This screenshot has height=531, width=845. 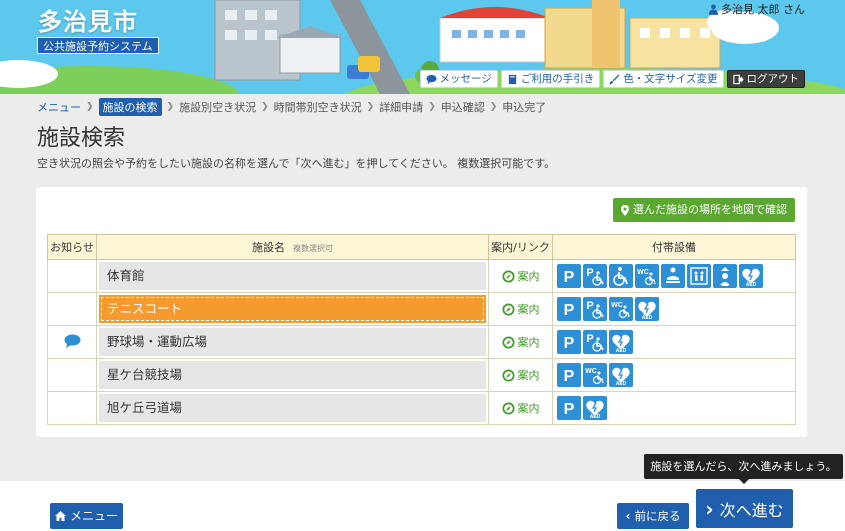 What do you see at coordinates (621, 276) in the screenshot?
I see `wheelchair-icon` at bounding box center [621, 276].